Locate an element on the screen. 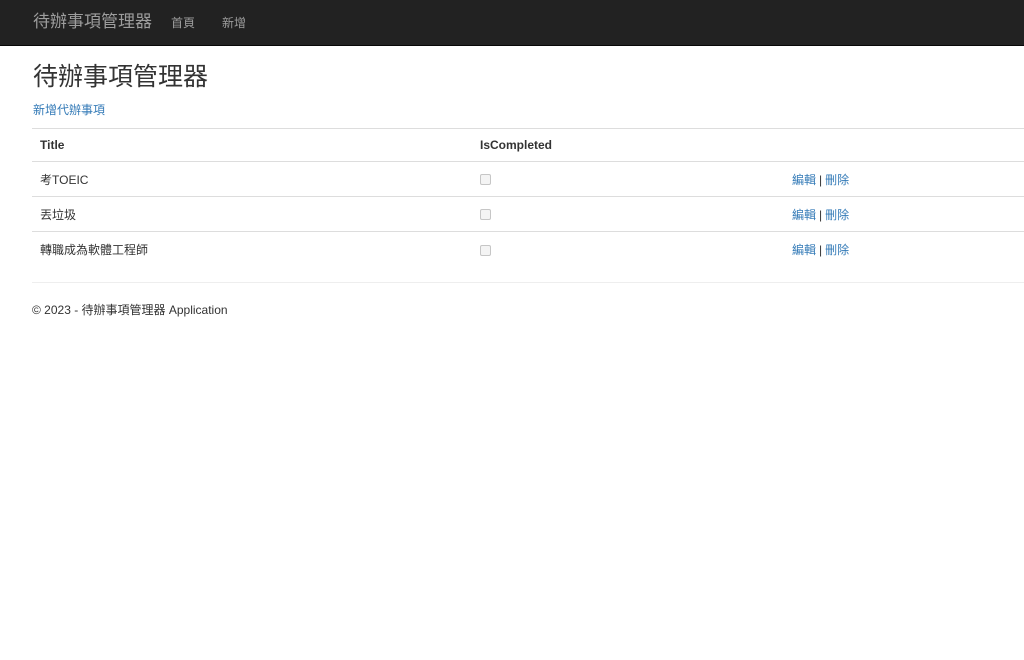 This screenshot has width=1024, height=660. table-row: 丟垃圾 編輯 | 刪除 is located at coordinates (528, 214).